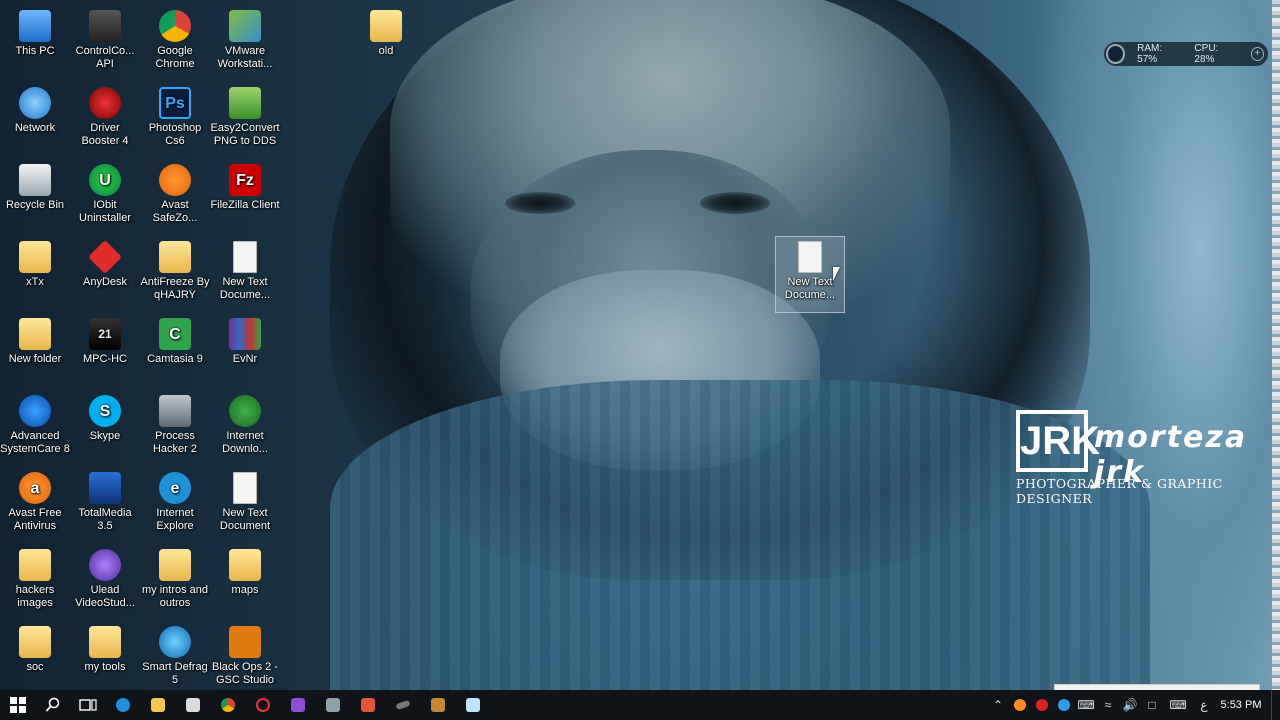 Image resolution: width=1280 pixels, height=720 pixels. Describe the element at coordinates (175, 506) in the screenshot. I see `desktop-icon-internet-explorer: e Internet Explore` at that location.